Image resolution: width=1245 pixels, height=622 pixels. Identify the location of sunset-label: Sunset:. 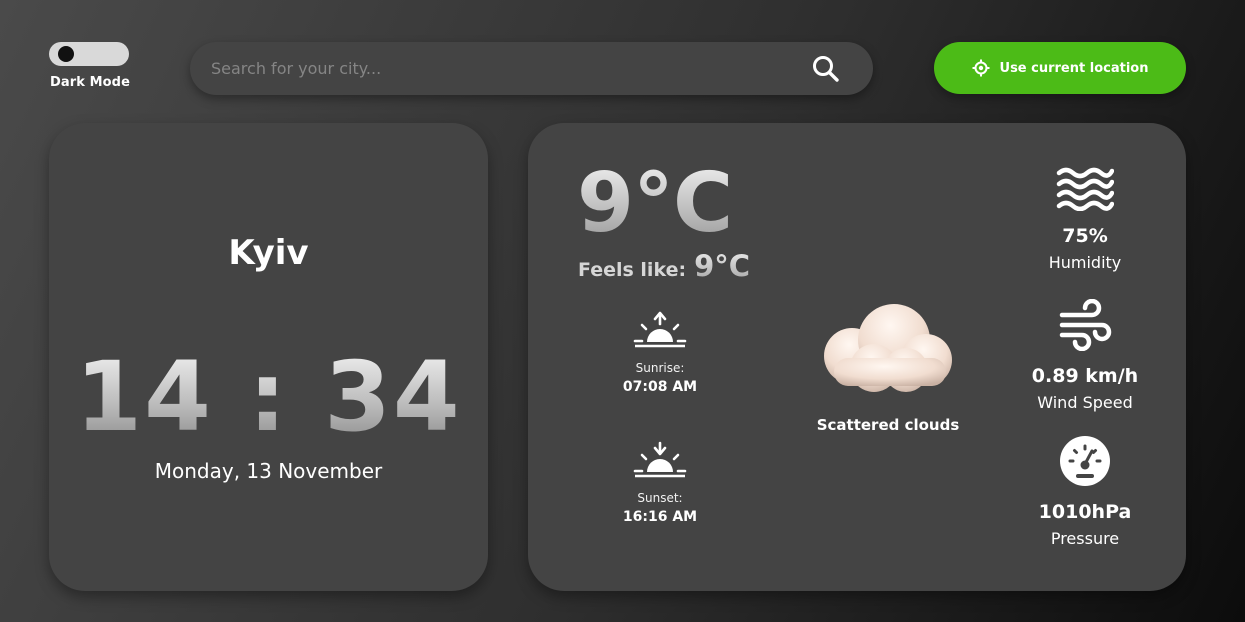
(660, 498).